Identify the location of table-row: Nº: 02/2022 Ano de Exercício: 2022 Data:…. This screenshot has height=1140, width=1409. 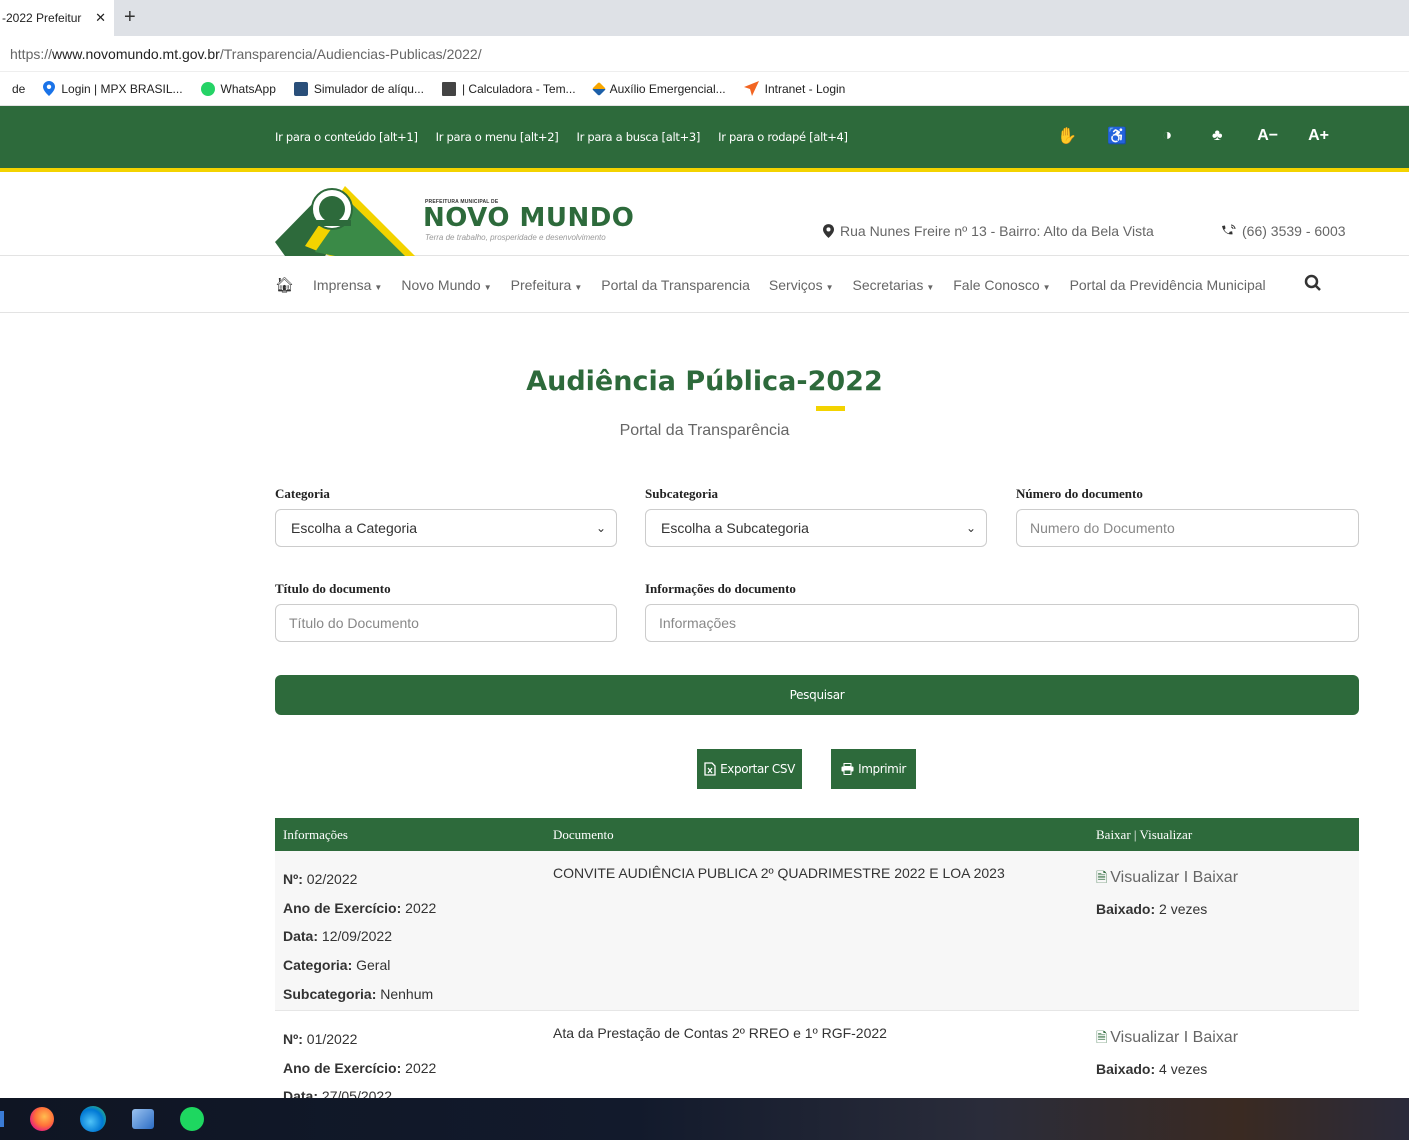
(817, 931).